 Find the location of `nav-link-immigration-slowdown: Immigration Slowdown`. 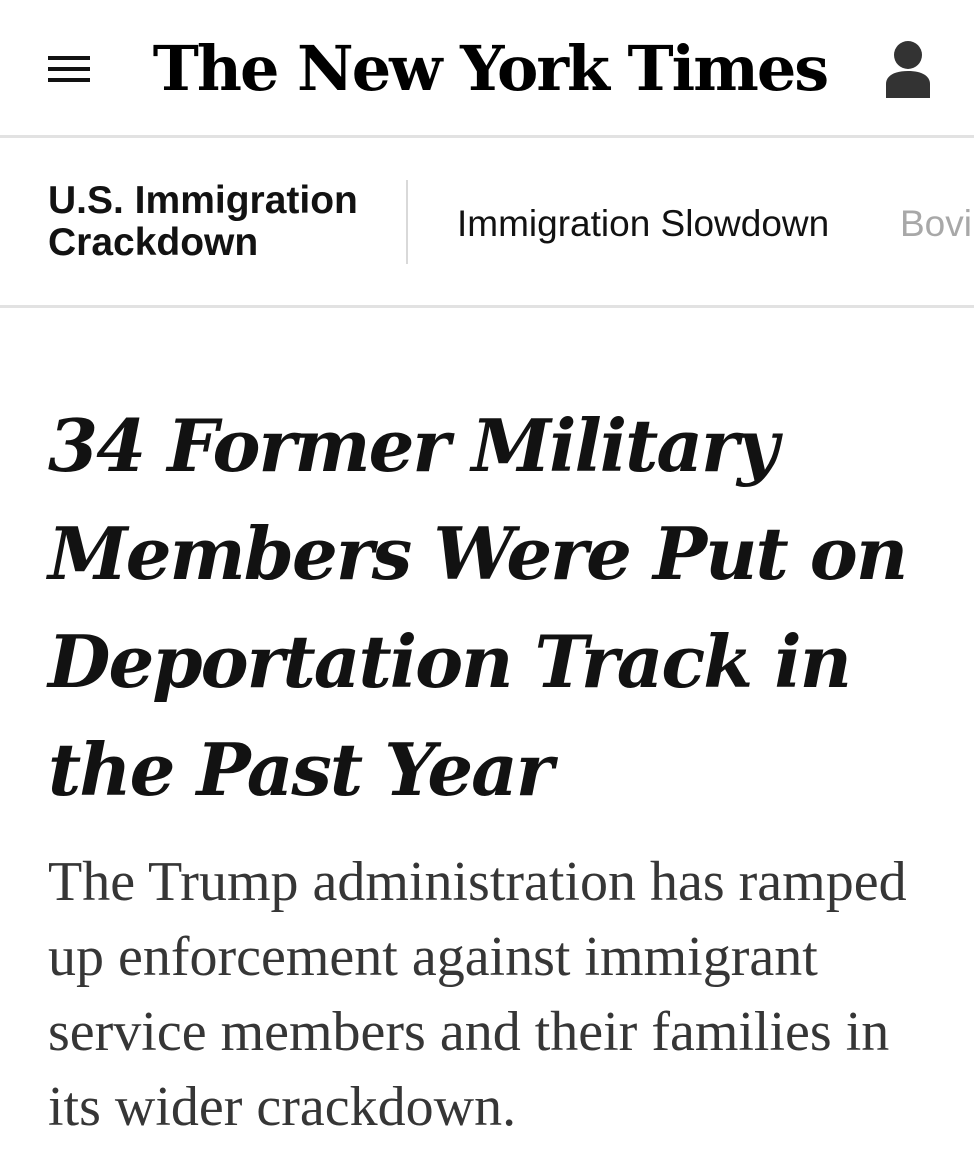

nav-link-immigration-slowdown: Immigration Slowdown is located at coordinates (643, 224).